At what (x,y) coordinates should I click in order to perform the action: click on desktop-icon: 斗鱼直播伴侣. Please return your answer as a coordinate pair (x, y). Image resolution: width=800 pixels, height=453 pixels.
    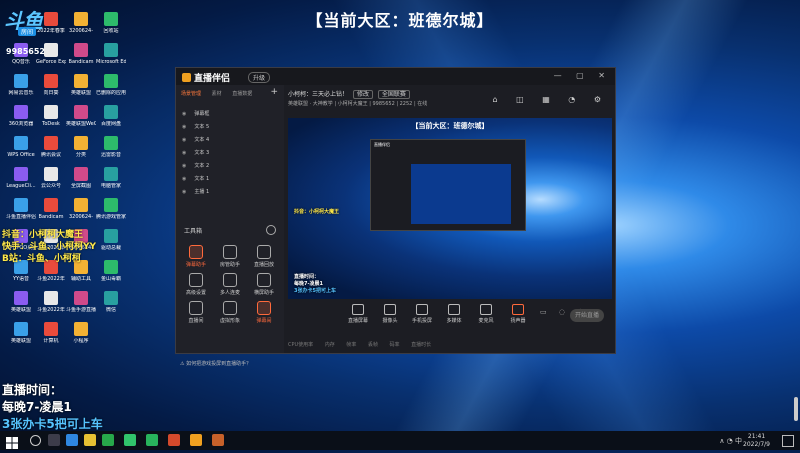
    Looking at the image, I should click on (21, 209).